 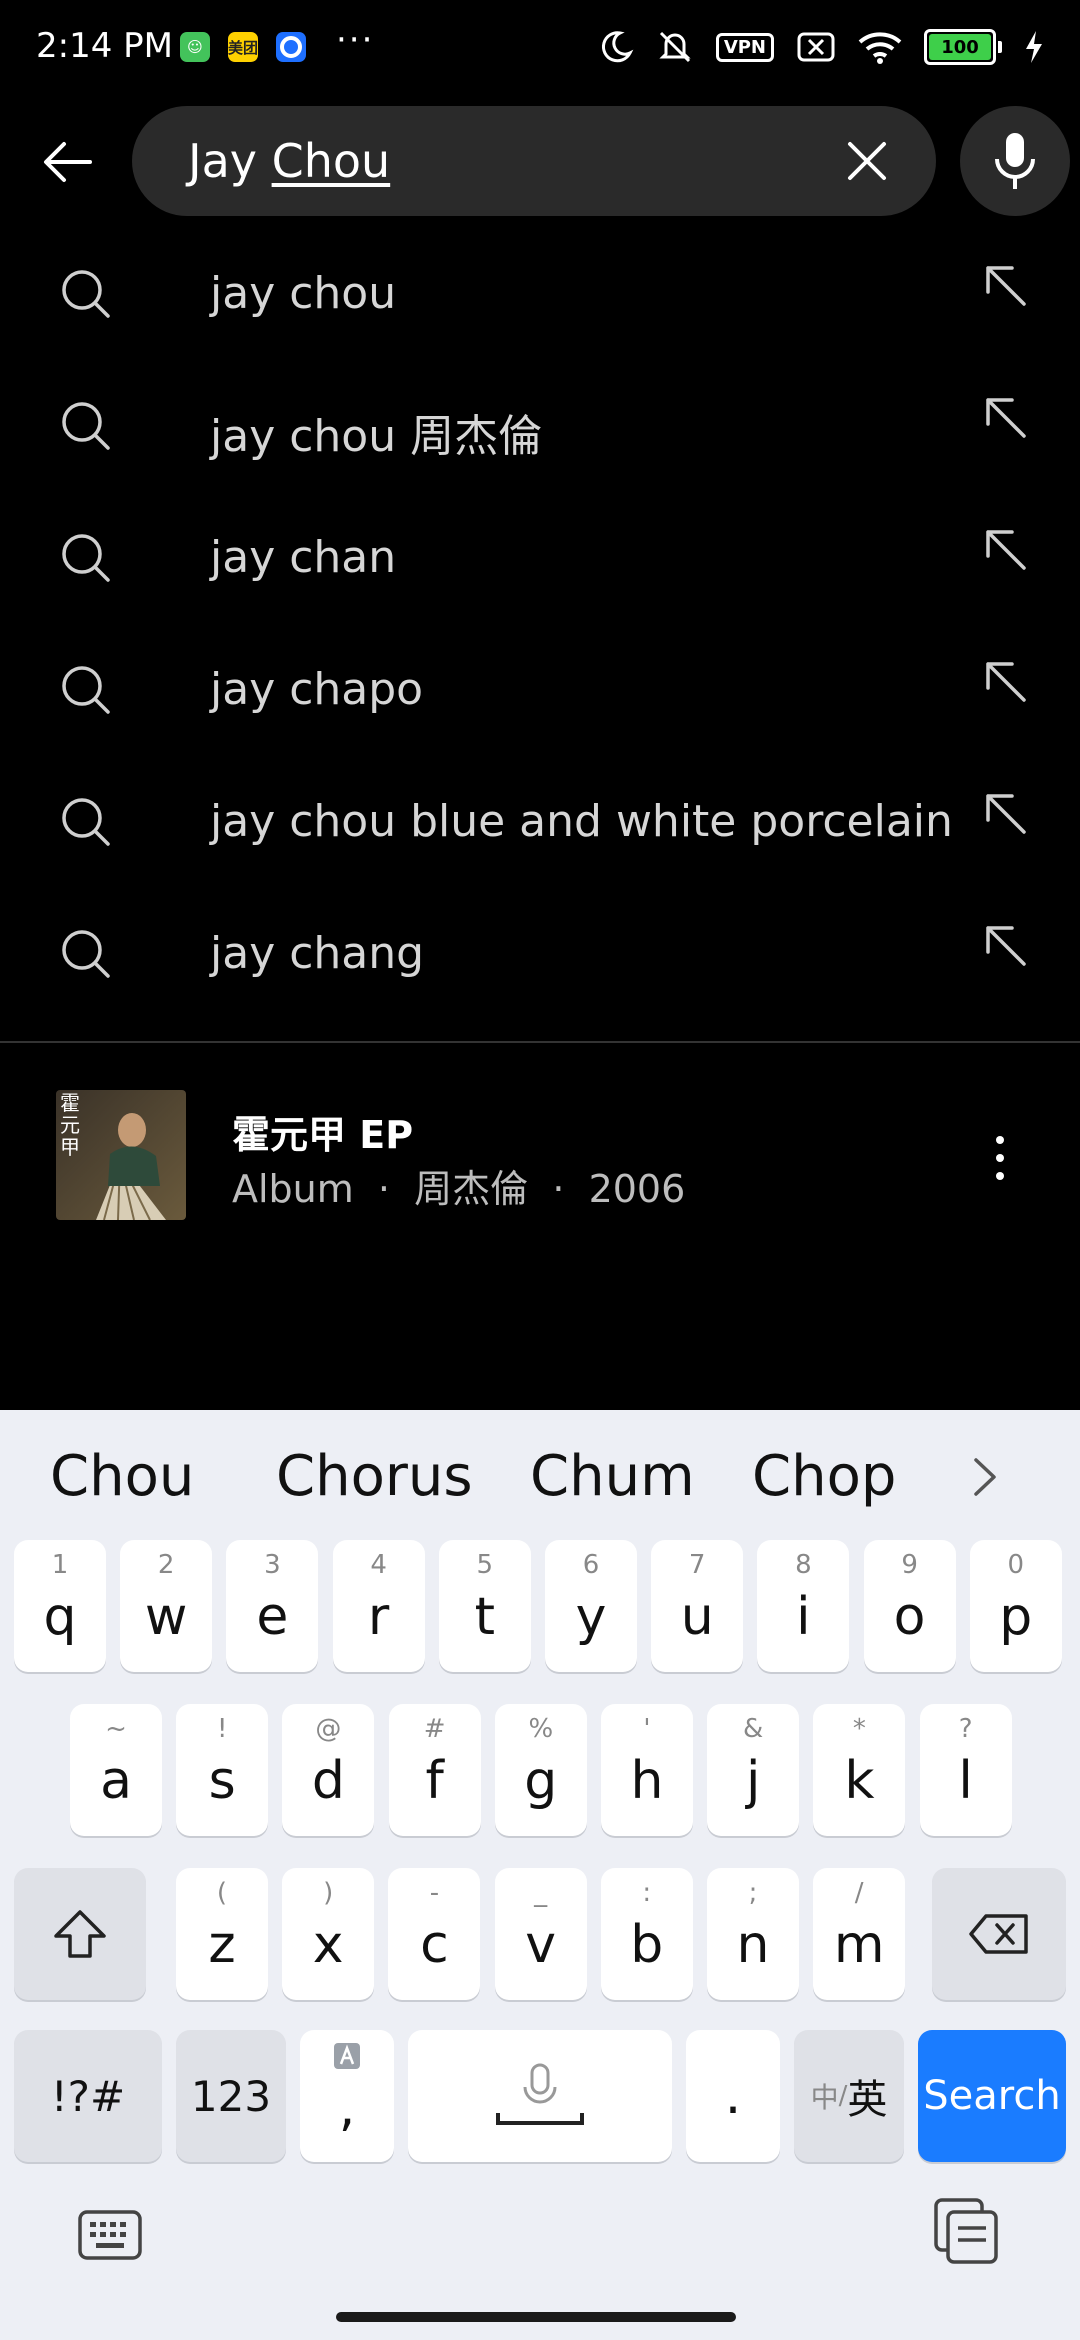 I want to click on home-indicator, so click(x=536, y=2317).